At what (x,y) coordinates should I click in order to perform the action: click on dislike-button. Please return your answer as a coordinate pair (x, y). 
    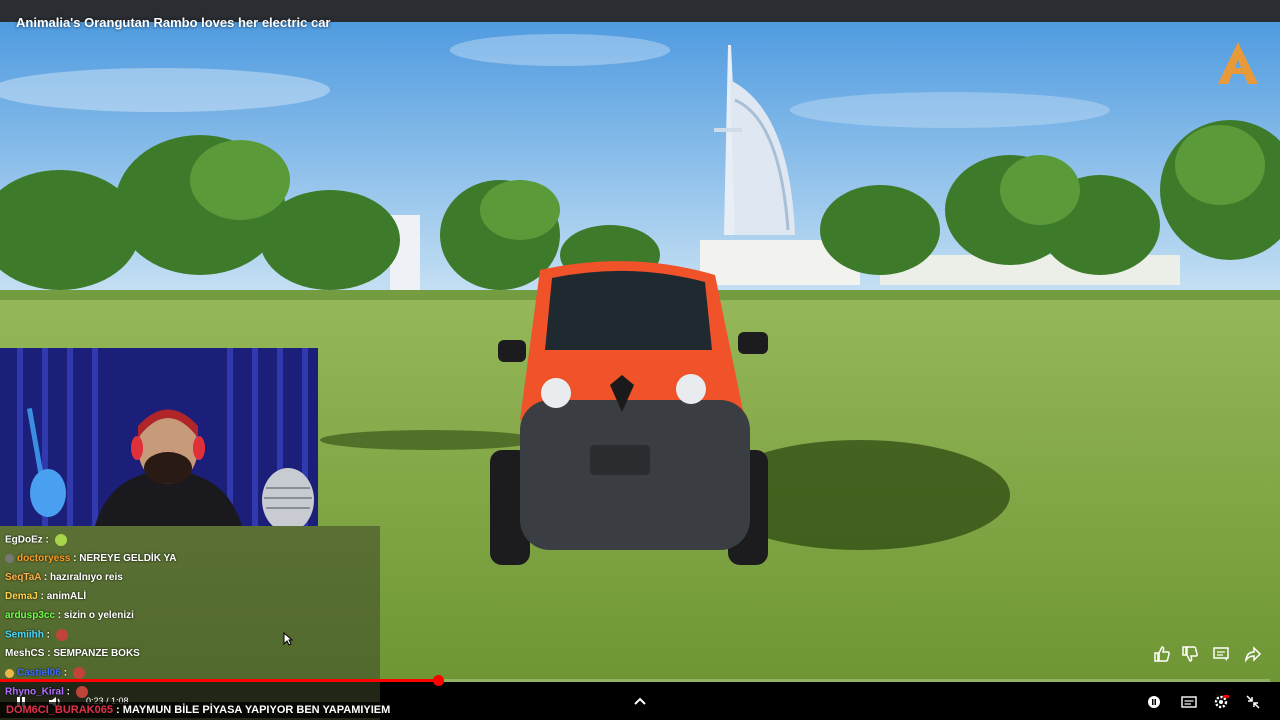
    Looking at the image, I should click on (1190, 654).